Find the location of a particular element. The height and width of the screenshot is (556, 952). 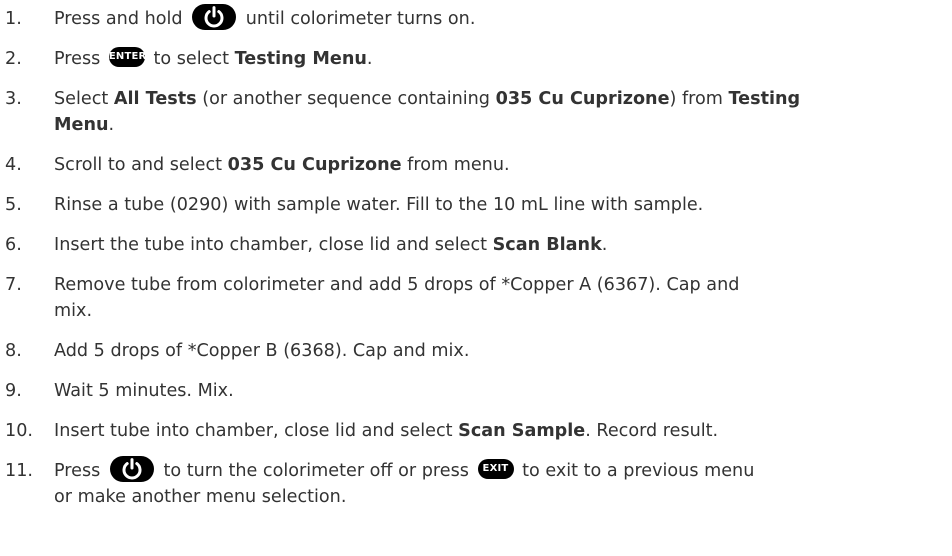

step-text-run: or make another menu selection. is located at coordinates (200, 497).